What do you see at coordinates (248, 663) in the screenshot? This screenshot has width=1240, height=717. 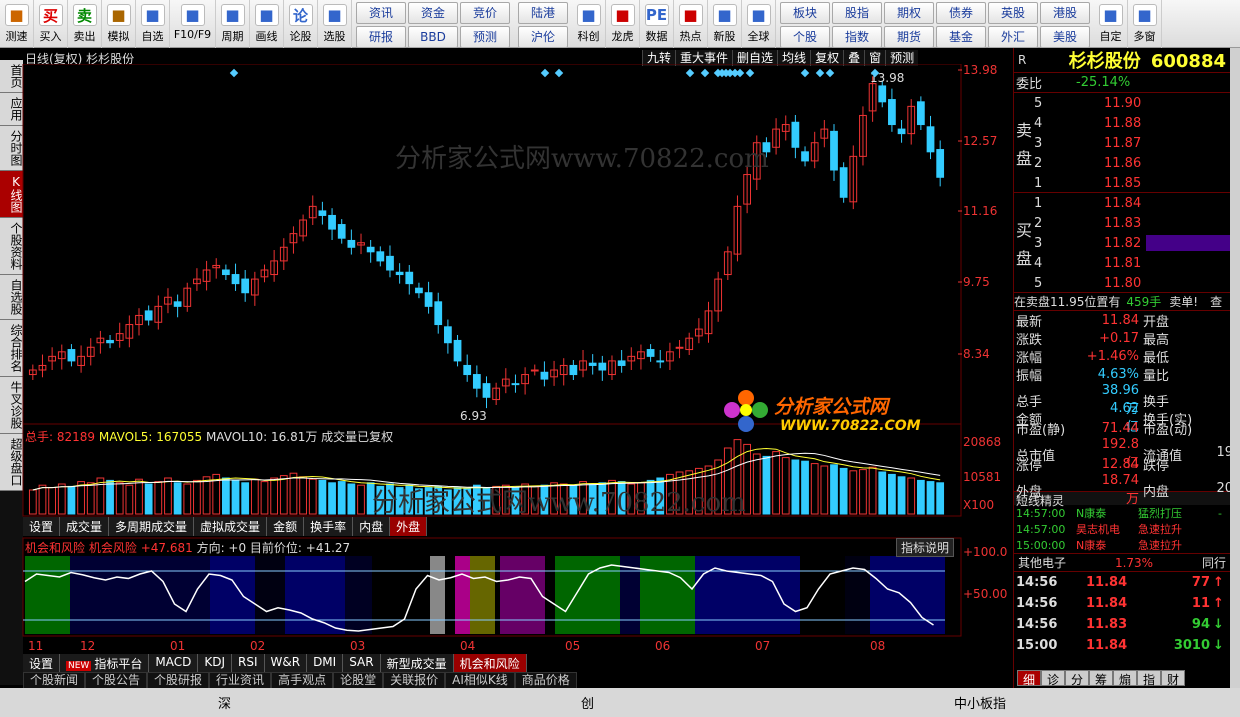 I see `indicator-tab-4: RSI` at bounding box center [248, 663].